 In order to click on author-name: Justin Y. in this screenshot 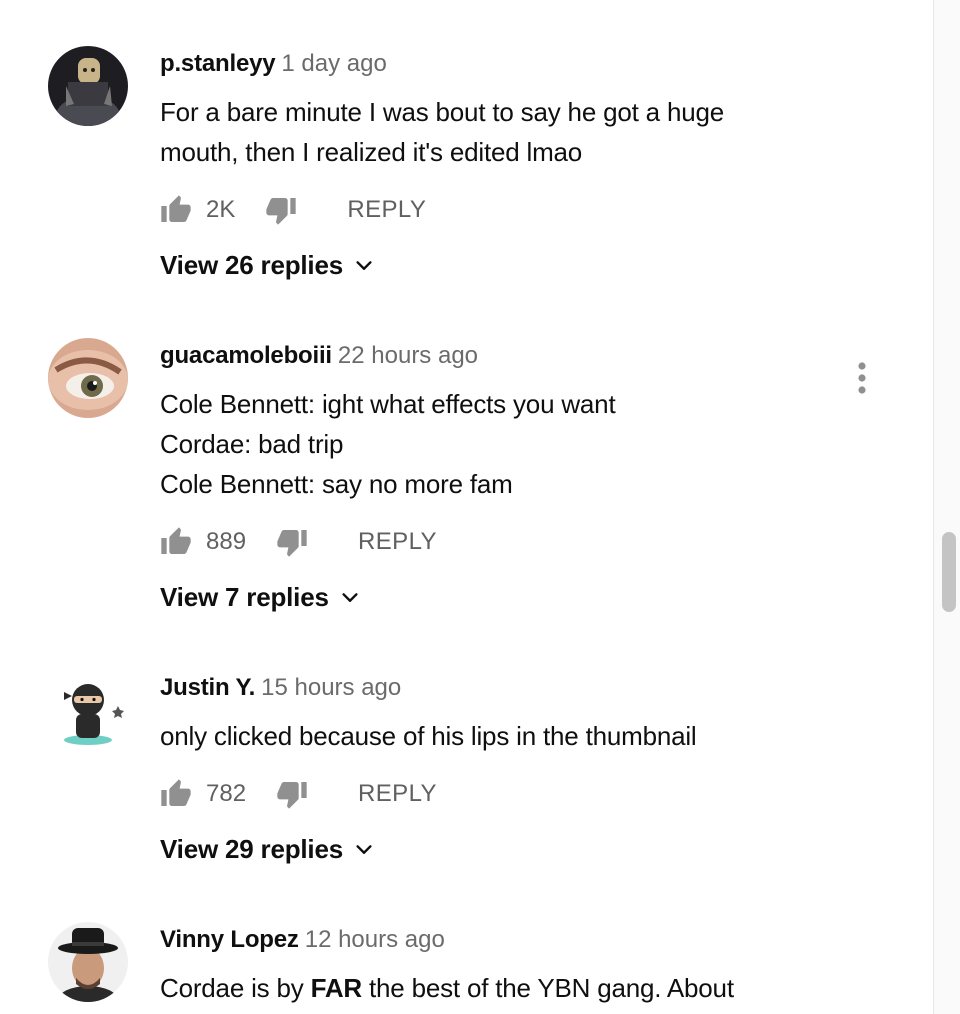, I will do `click(207, 687)`.